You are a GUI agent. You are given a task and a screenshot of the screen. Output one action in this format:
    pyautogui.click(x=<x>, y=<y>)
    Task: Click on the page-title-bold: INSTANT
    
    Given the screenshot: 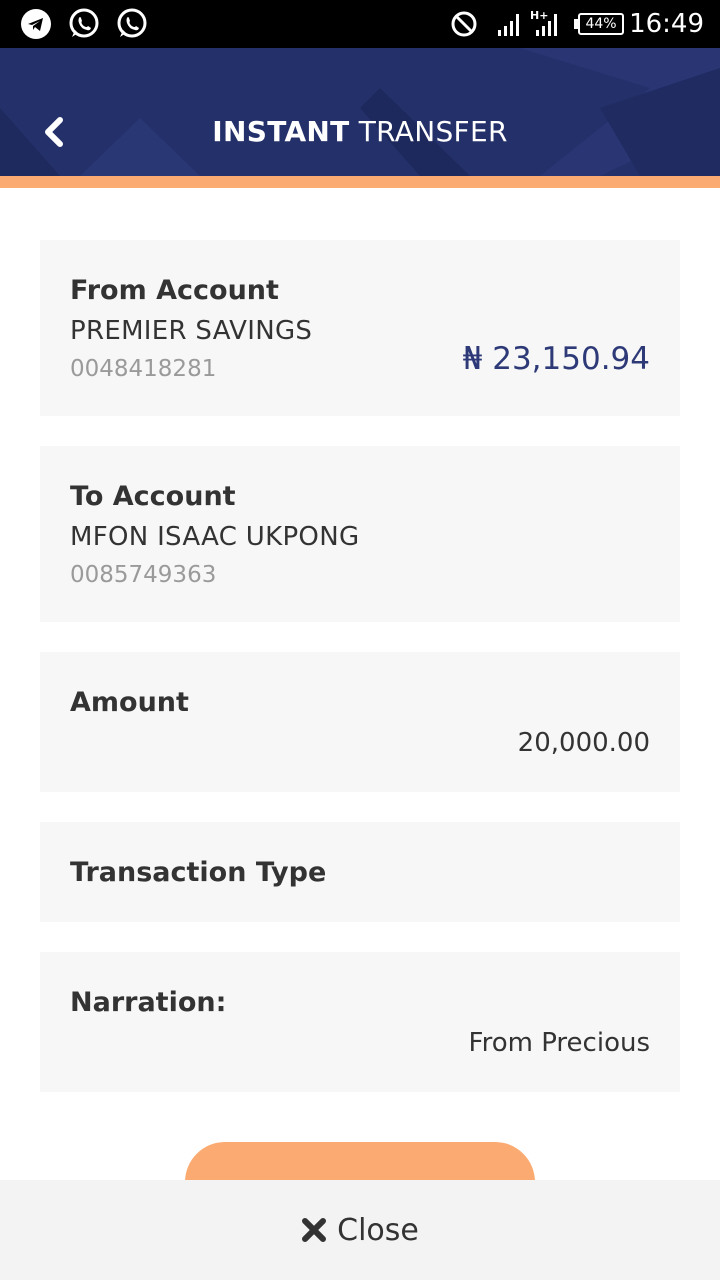 What is the action you would take?
    pyautogui.click(x=281, y=131)
    